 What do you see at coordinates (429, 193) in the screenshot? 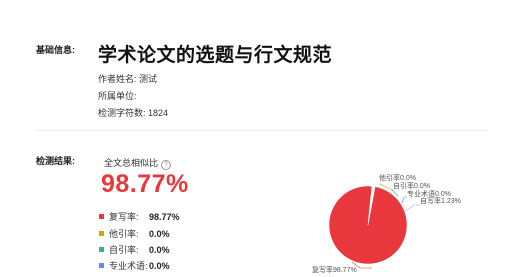
I see `pie-slice-label: 专业术语0.0%` at bounding box center [429, 193].